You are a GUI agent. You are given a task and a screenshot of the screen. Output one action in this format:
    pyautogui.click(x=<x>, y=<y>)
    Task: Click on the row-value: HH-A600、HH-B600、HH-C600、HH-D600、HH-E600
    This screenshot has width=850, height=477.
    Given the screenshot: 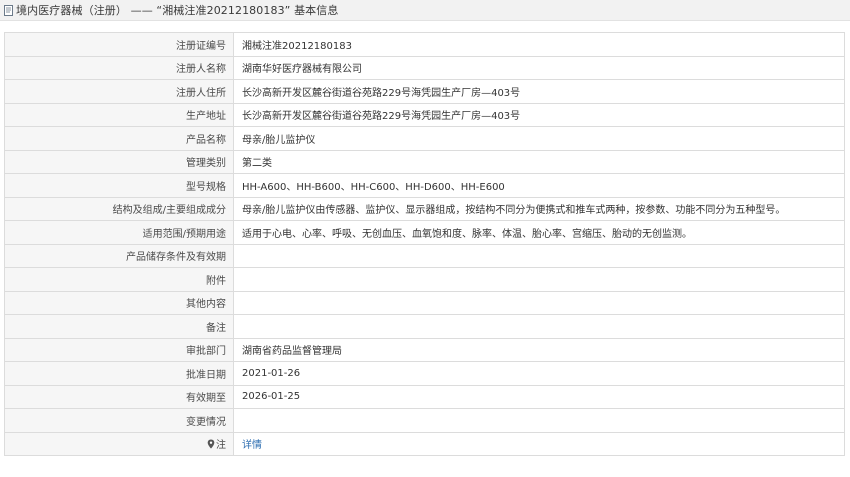 What is the action you would take?
    pyautogui.click(x=539, y=185)
    